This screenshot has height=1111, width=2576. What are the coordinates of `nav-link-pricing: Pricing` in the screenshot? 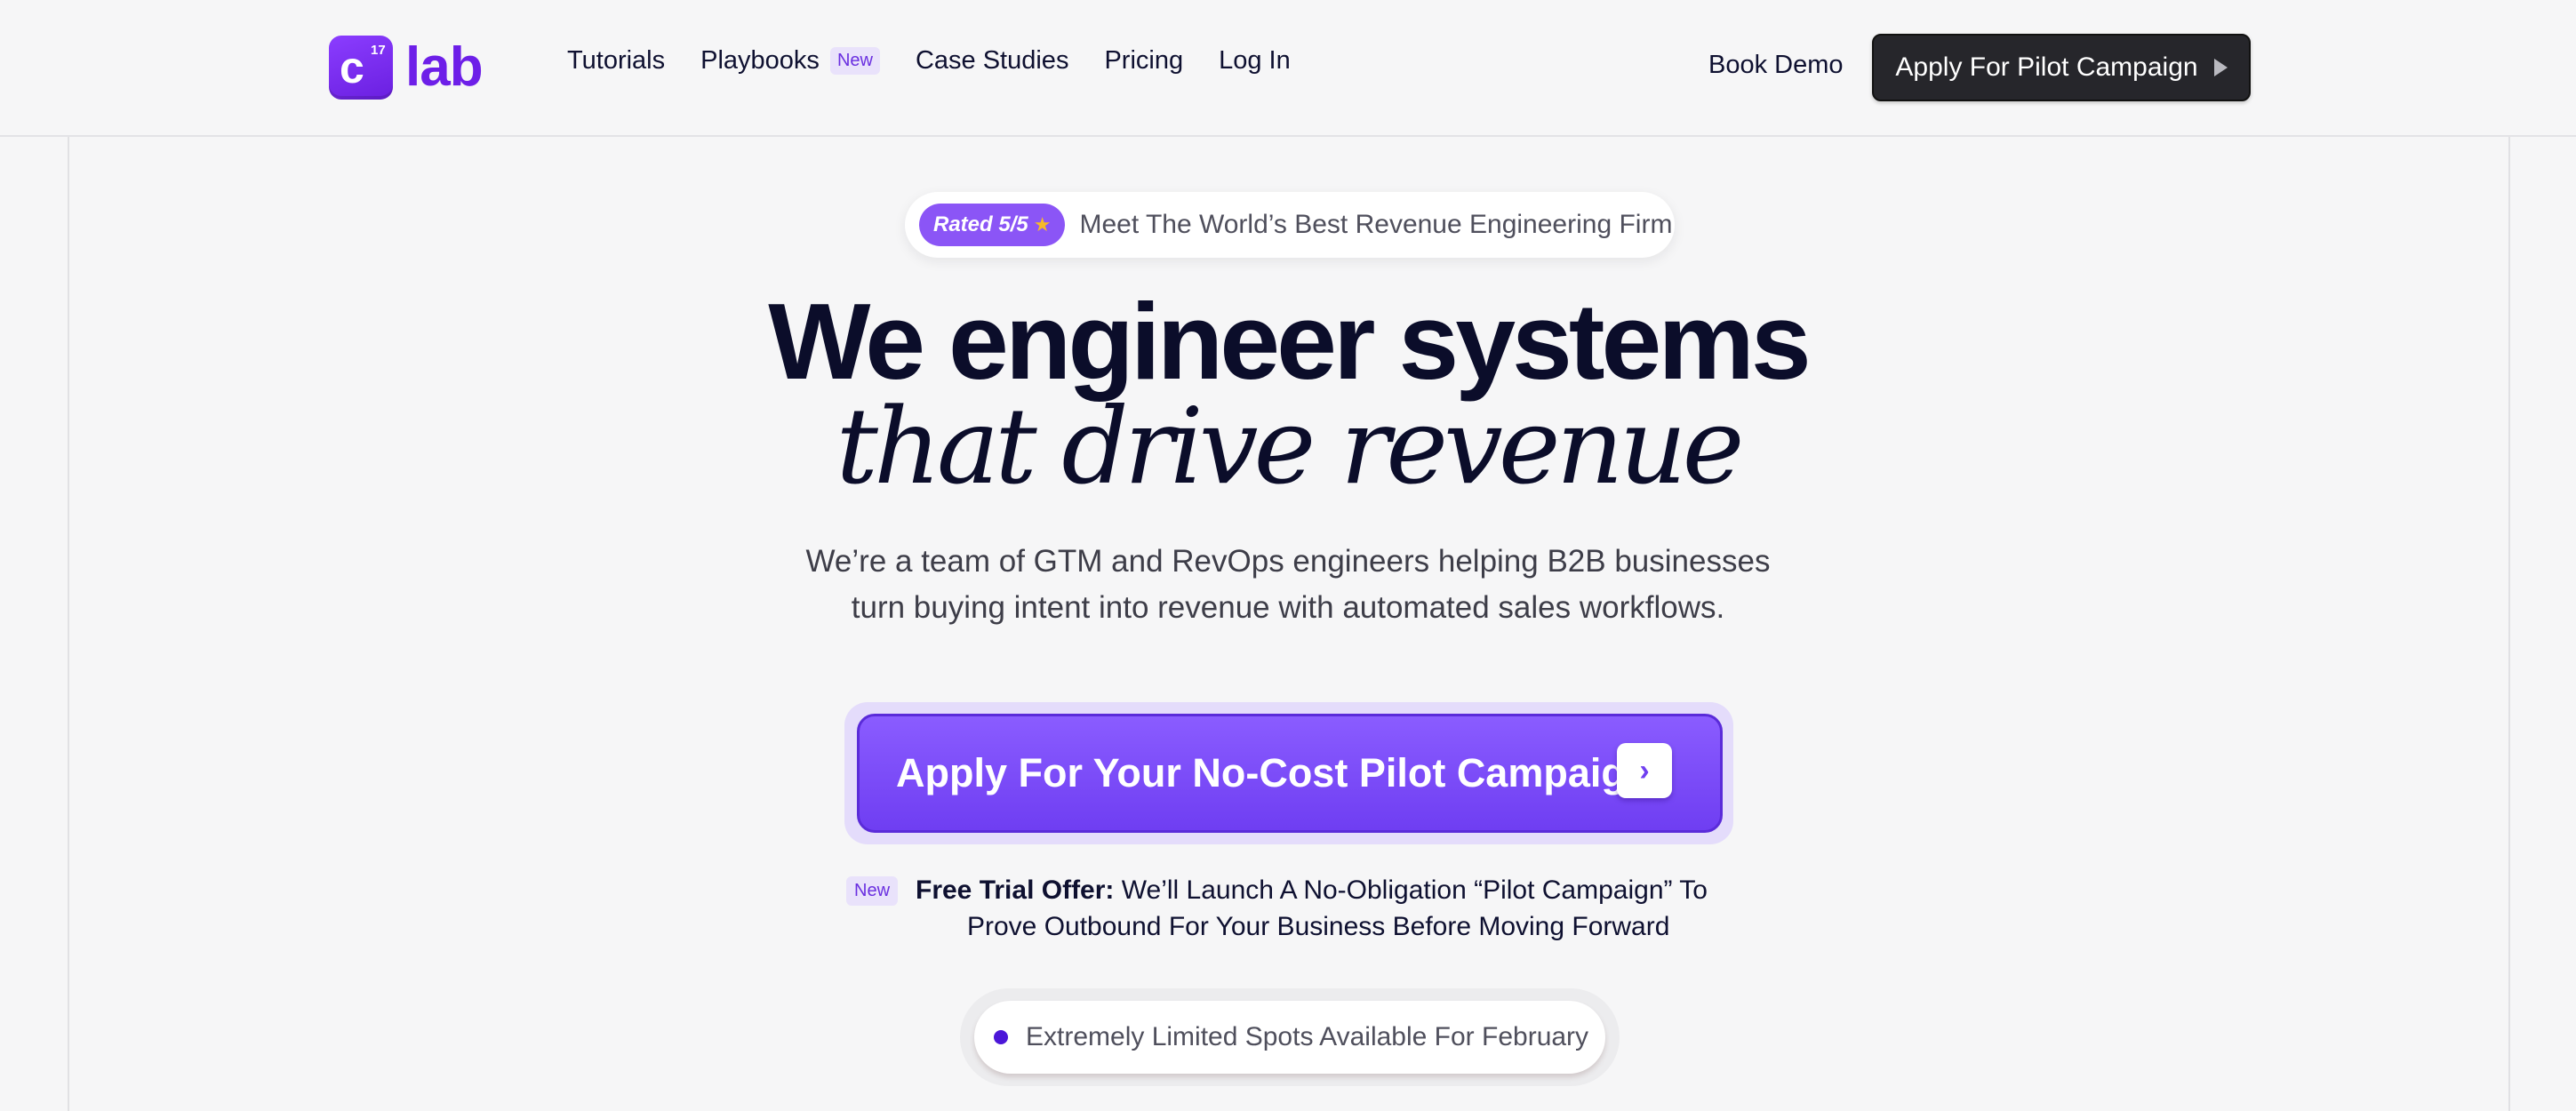 It's located at (1143, 61).